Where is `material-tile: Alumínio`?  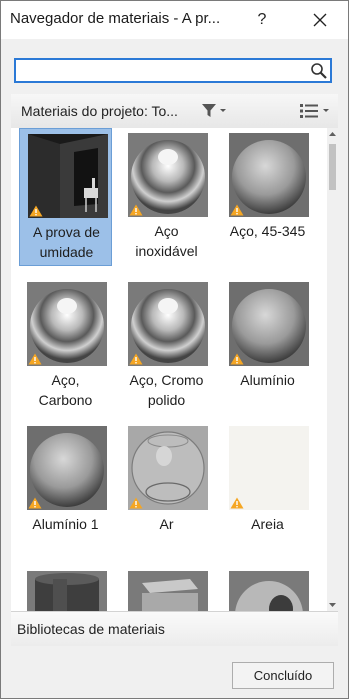 material-tile: Alumínio is located at coordinates (267, 346).